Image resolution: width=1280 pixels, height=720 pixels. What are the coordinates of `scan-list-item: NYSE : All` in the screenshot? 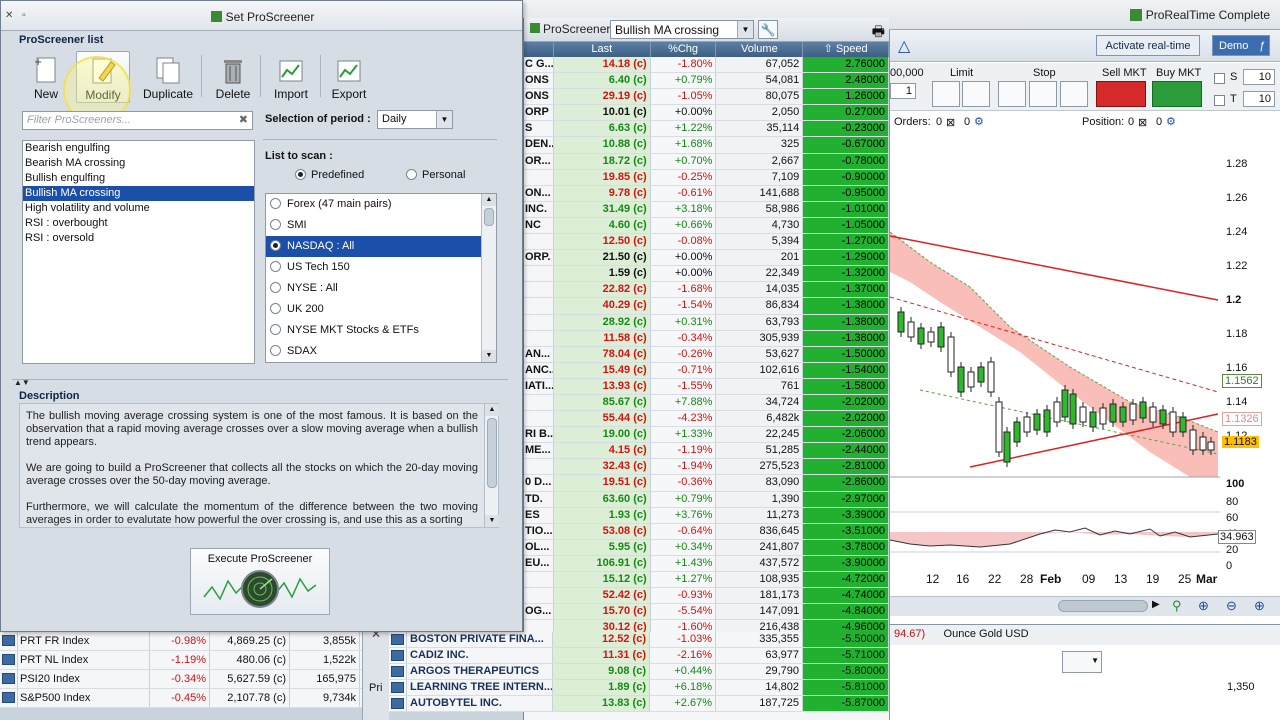 It's located at (381, 288).